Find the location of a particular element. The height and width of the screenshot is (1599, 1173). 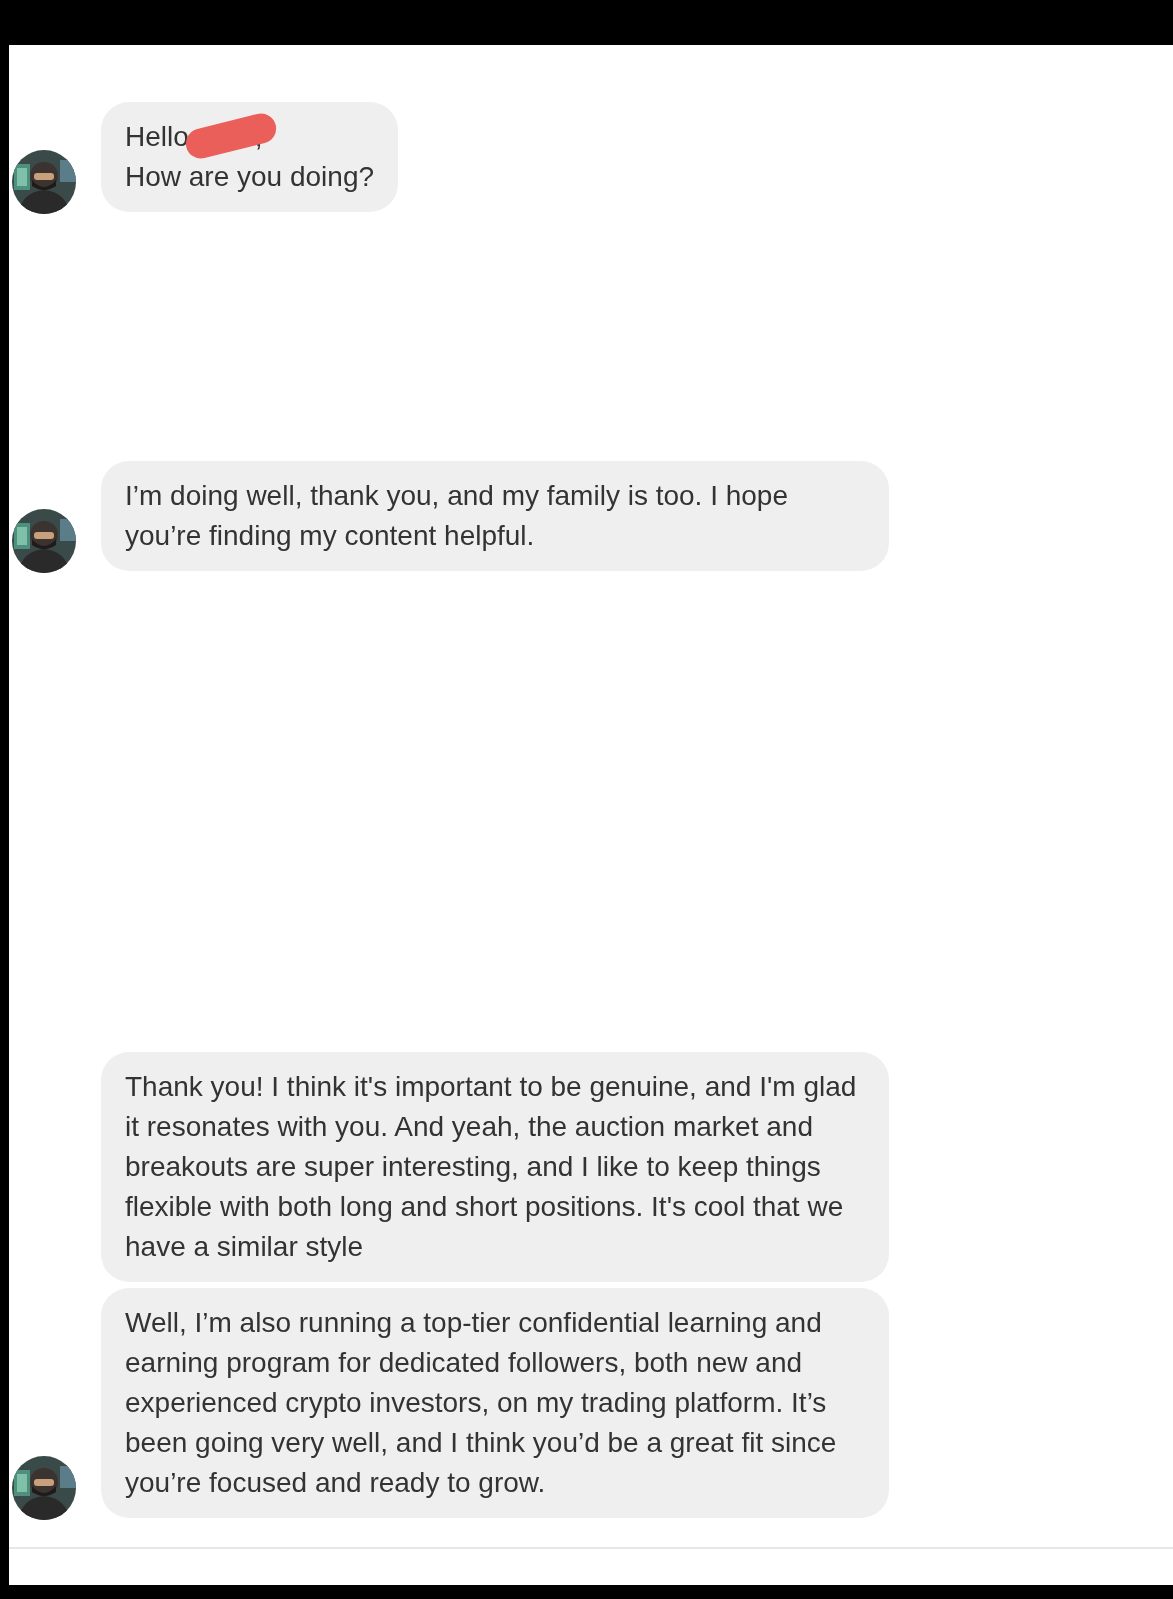

message-text: How are you doing? is located at coordinates (250, 176).